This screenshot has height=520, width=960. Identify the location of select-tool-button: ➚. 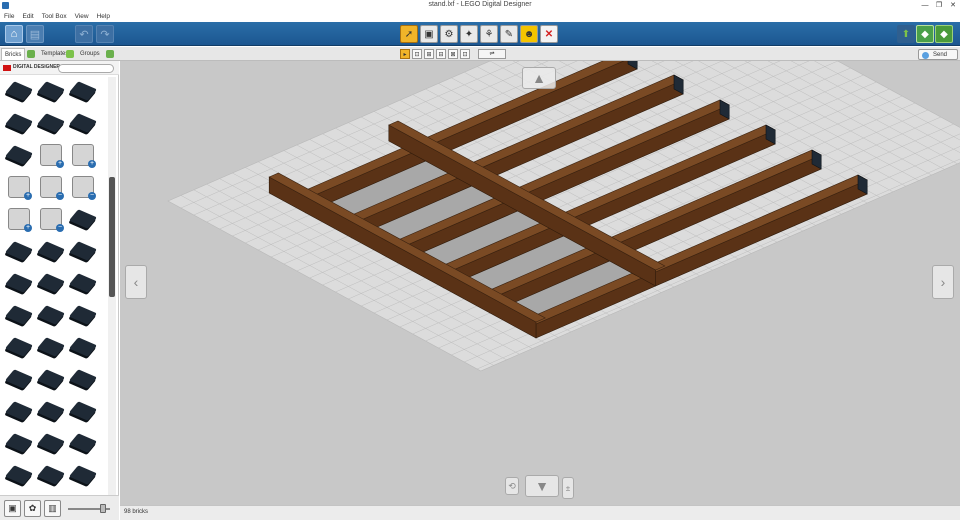
(409, 34).